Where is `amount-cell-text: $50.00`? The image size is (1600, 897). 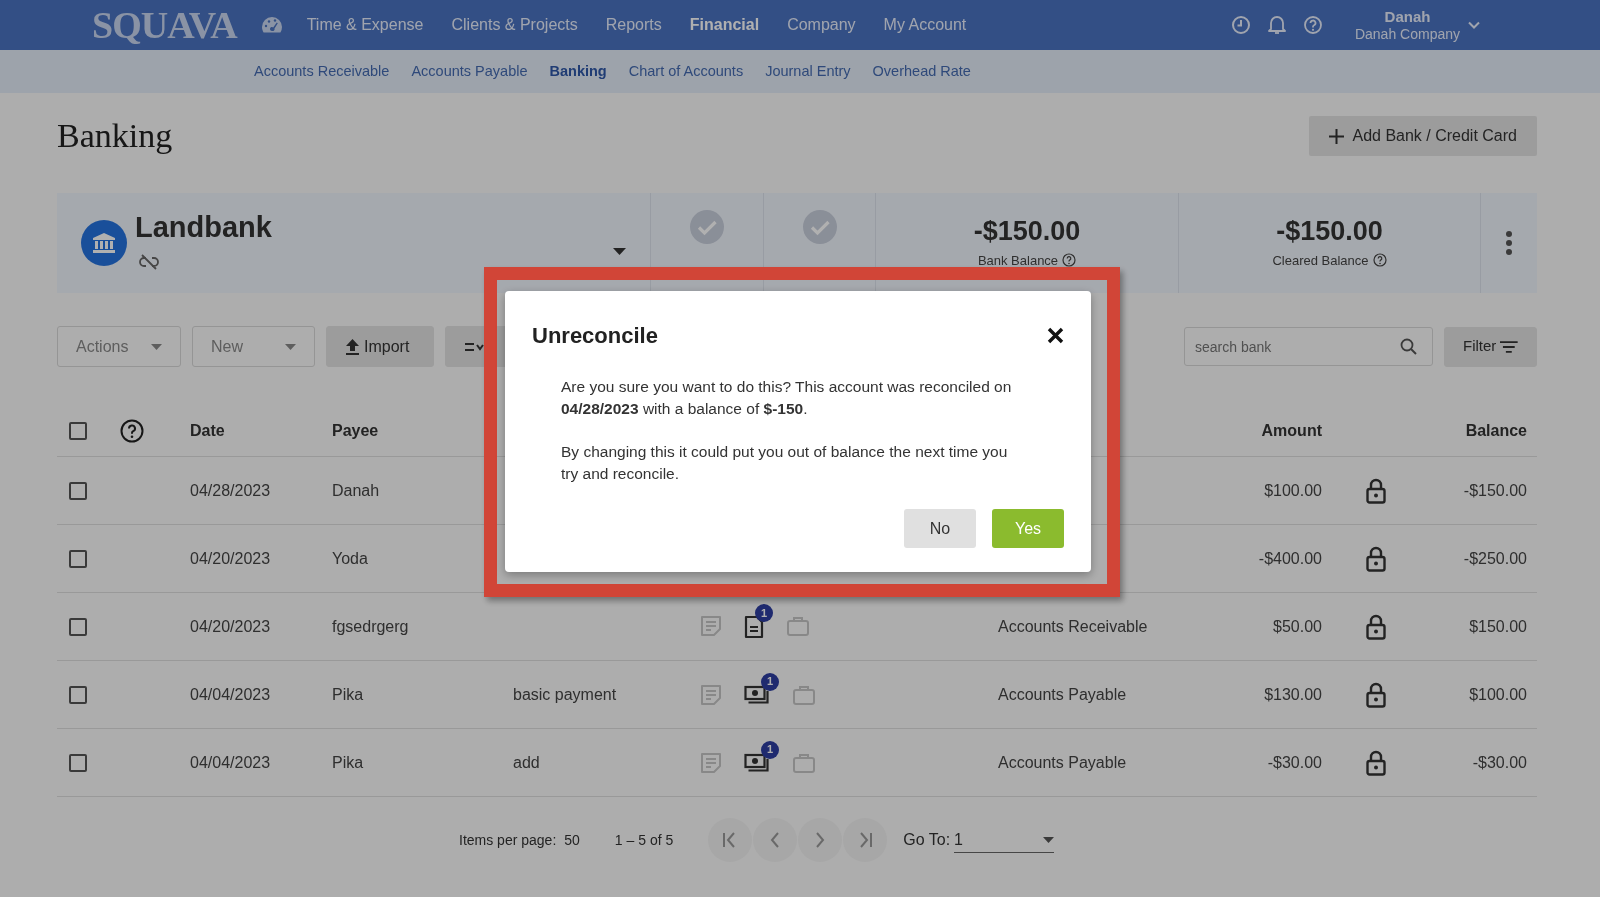
amount-cell-text: $50.00 is located at coordinates (1297, 626).